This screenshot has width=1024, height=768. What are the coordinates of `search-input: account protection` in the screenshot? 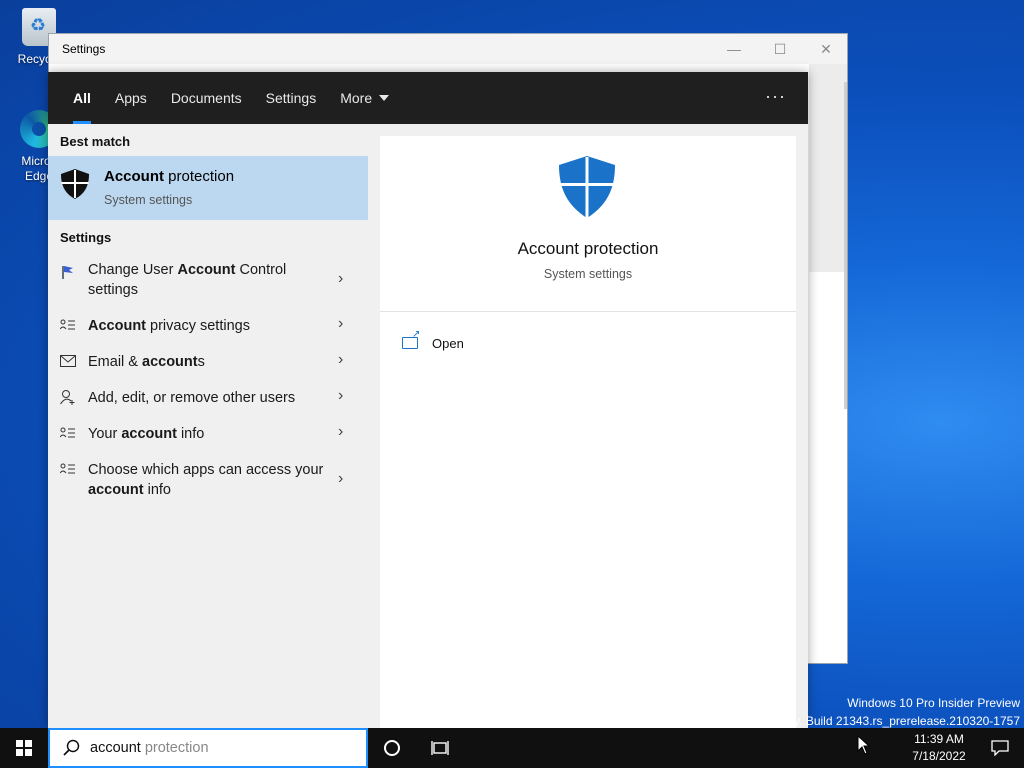 It's located at (149, 748).